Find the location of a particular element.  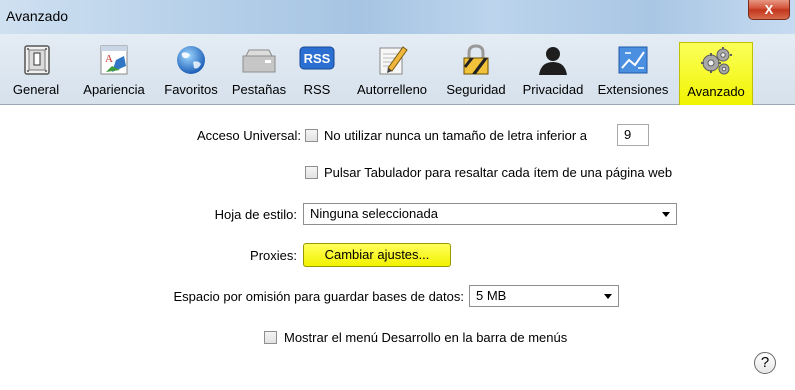

tab-avanzado-label: Avanzado is located at coordinates (716, 91).